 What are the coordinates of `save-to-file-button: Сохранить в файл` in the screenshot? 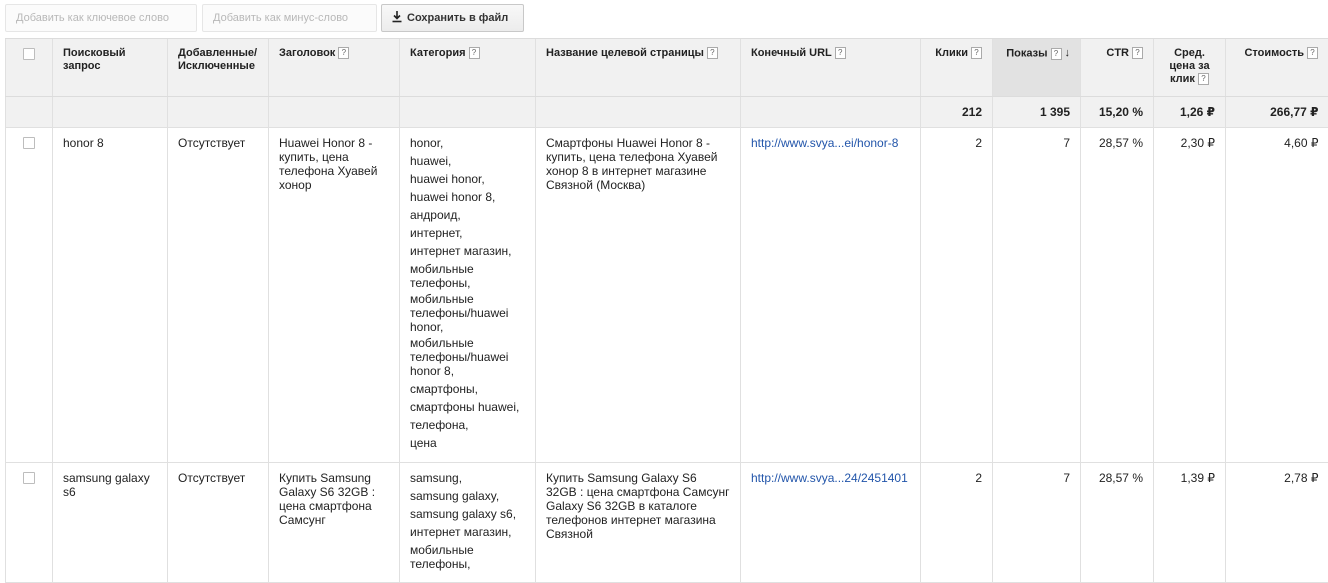 It's located at (452, 18).